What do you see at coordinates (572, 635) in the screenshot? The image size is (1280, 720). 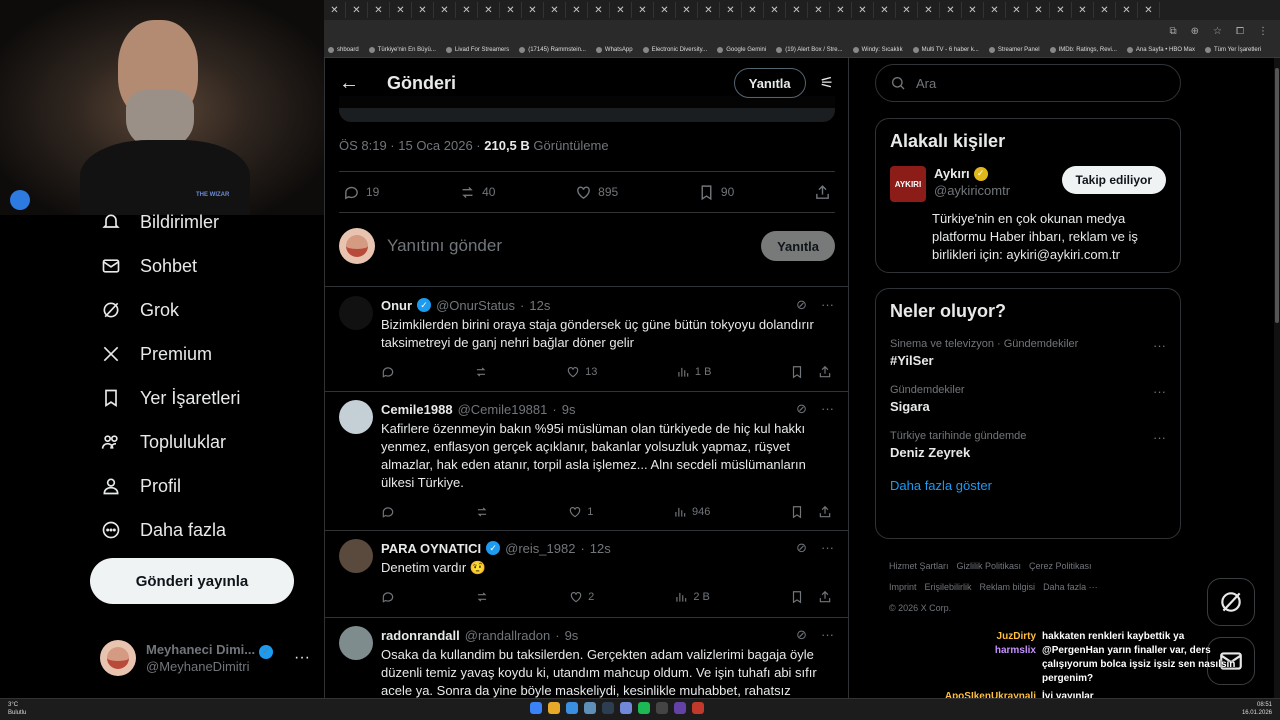 I see `reply-time: 9s` at bounding box center [572, 635].